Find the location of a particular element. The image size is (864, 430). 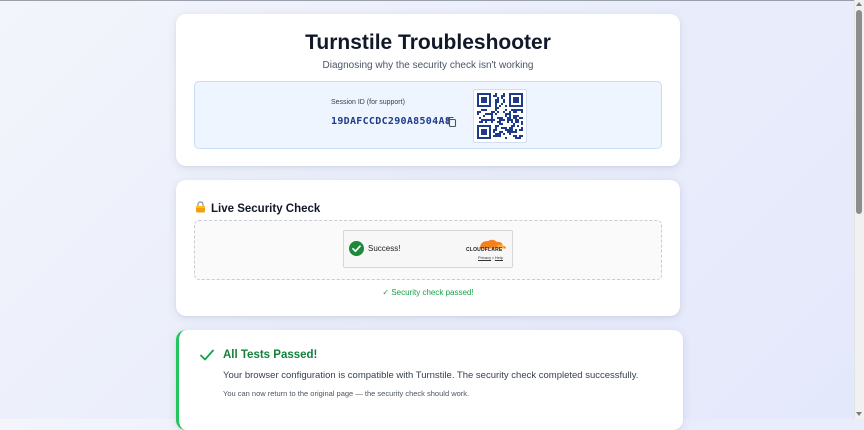

scroll-down-arrow-icon is located at coordinates (859, 414).